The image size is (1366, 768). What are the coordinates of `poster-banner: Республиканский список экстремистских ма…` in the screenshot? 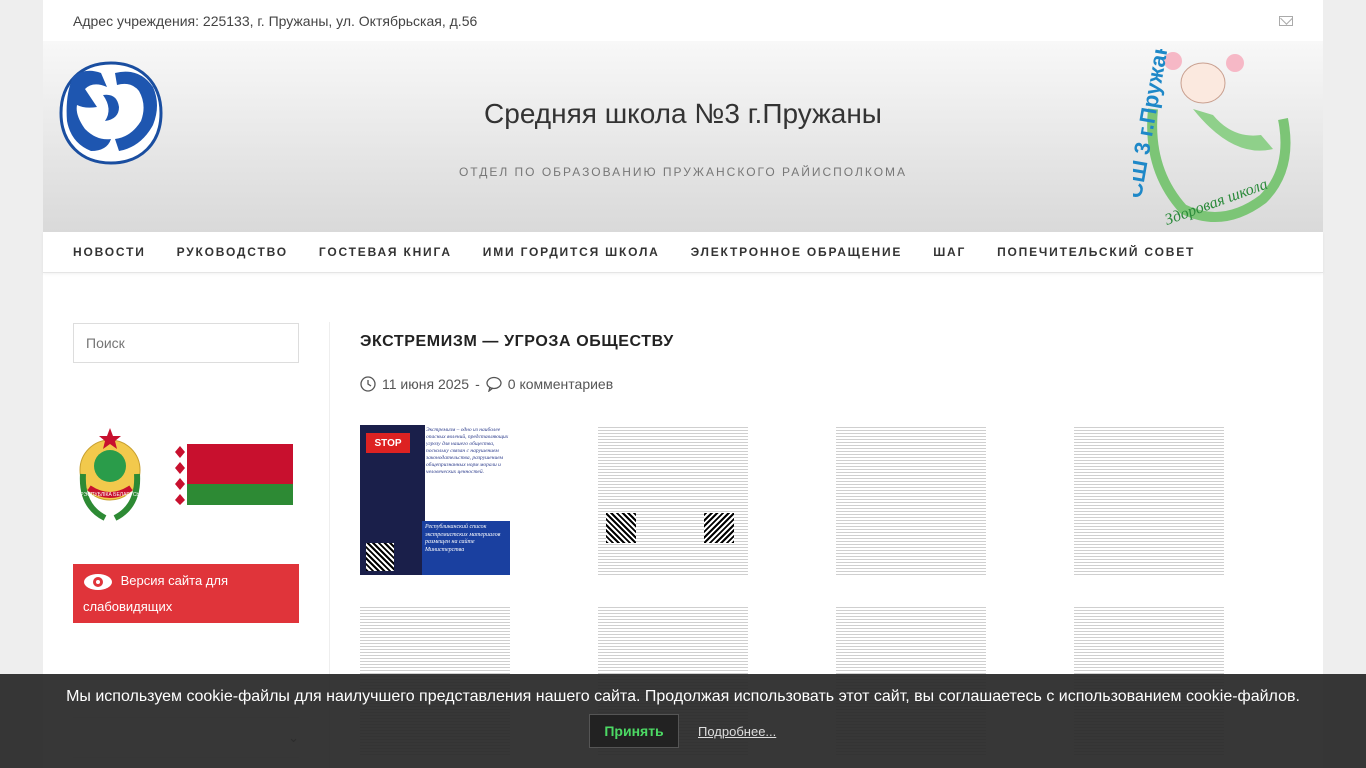 It's located at (466, 548).